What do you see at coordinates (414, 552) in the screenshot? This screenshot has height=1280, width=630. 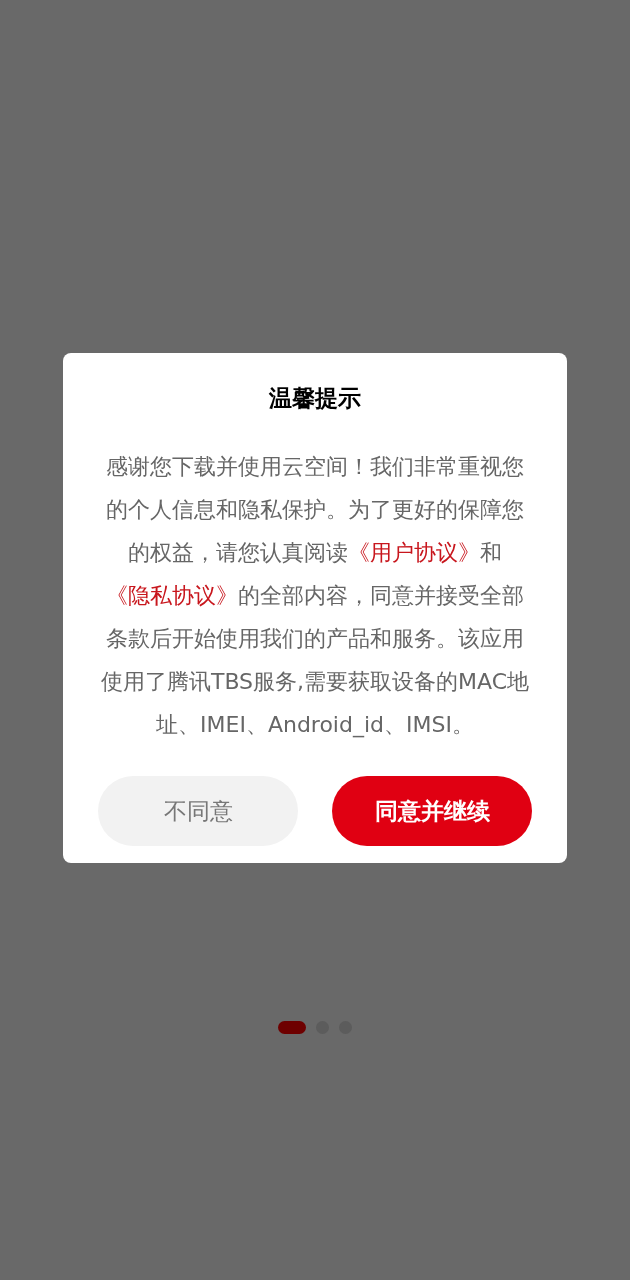 I see `agreement-link: 《用户协议》` at bounding box center [414, 552].